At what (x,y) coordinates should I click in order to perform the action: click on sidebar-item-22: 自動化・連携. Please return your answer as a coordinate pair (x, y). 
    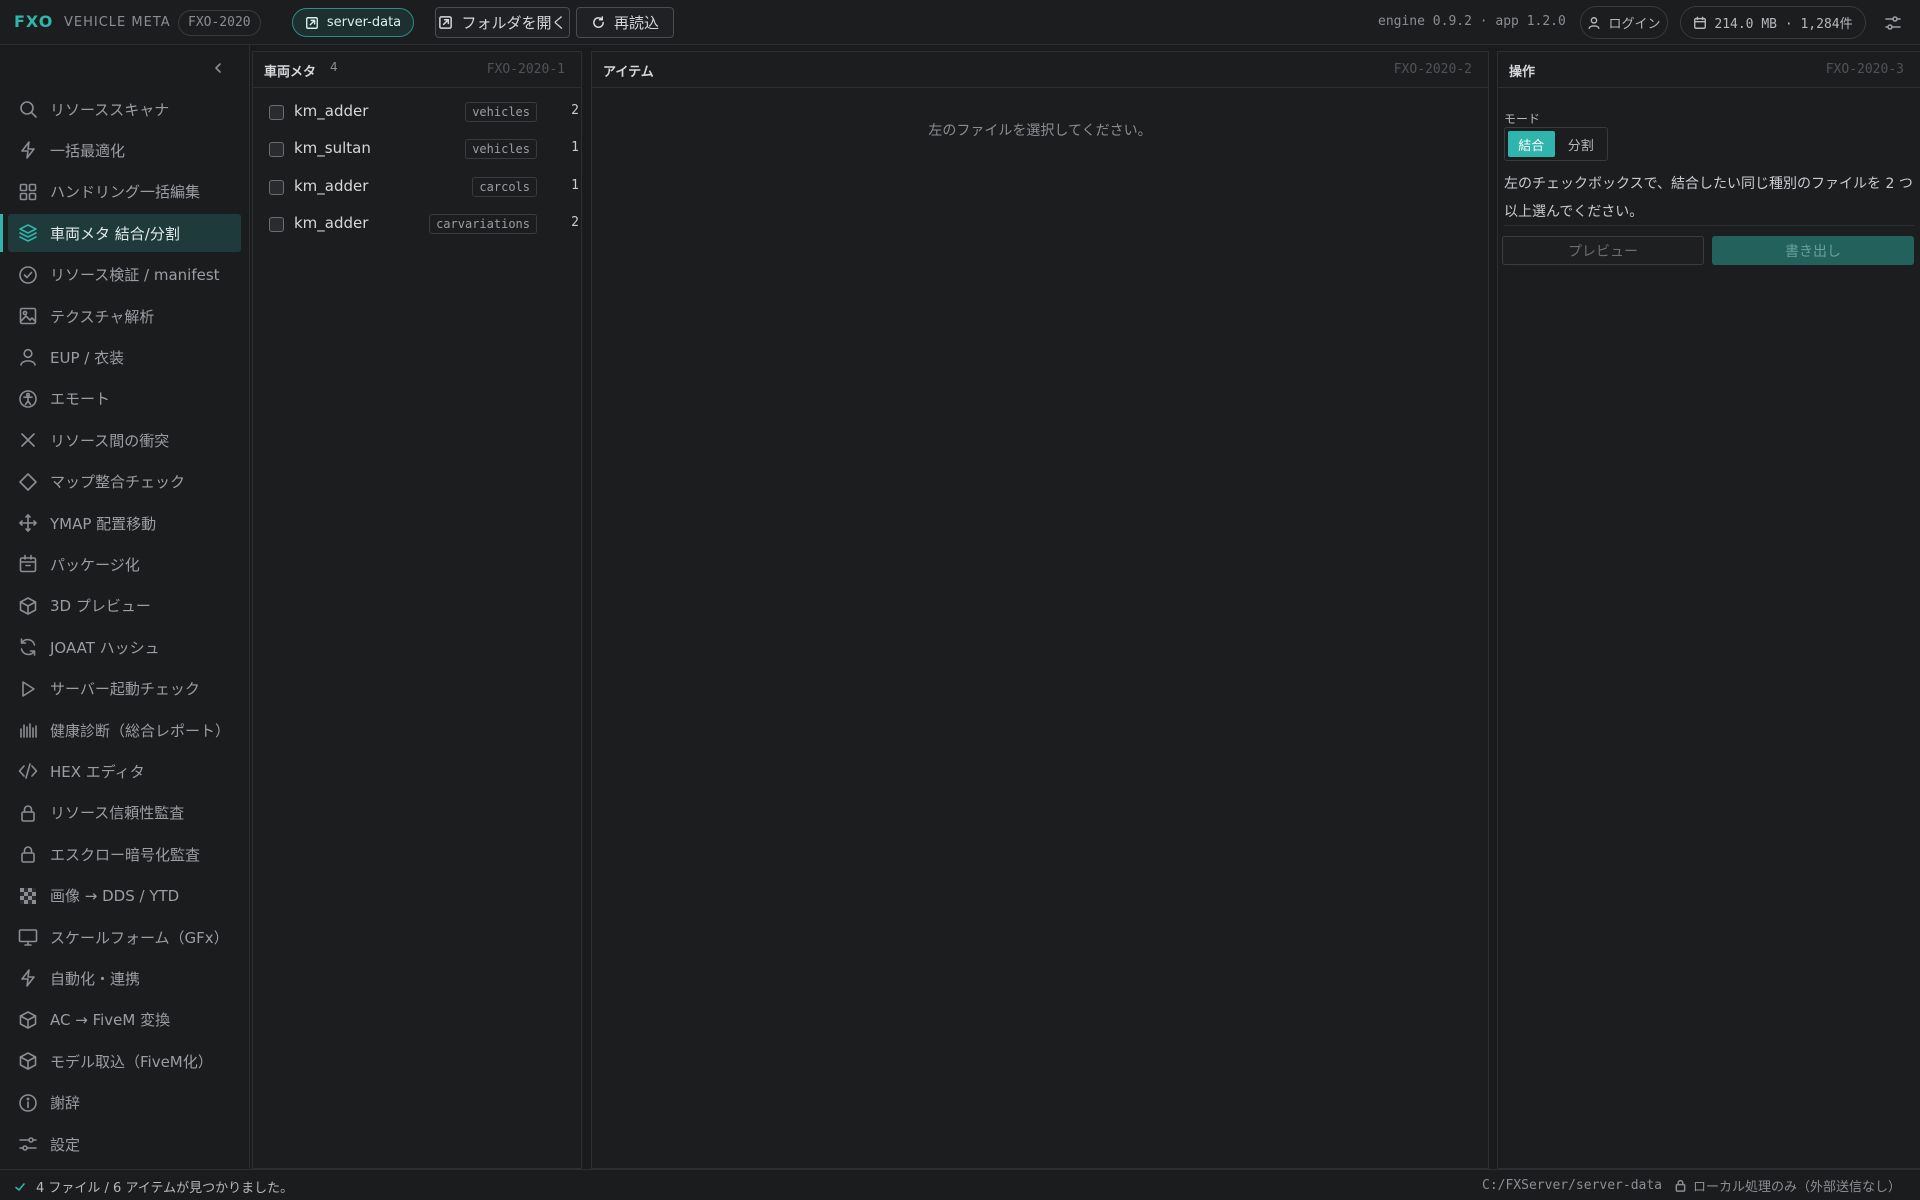
    Looking at the image, I should click on (124, 978).